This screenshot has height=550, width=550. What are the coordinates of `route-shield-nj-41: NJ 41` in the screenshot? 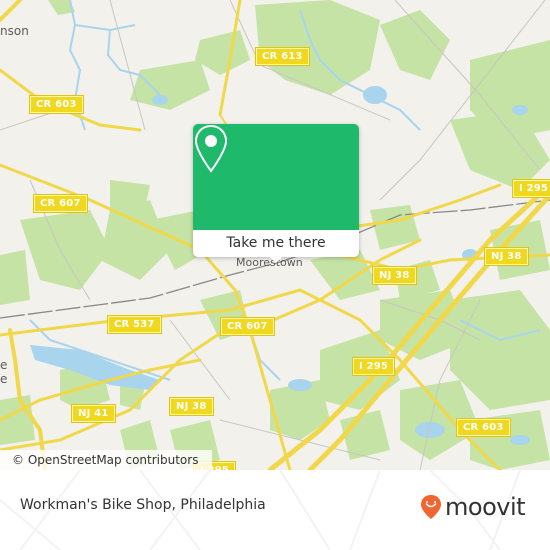 It's located at (93, 413).